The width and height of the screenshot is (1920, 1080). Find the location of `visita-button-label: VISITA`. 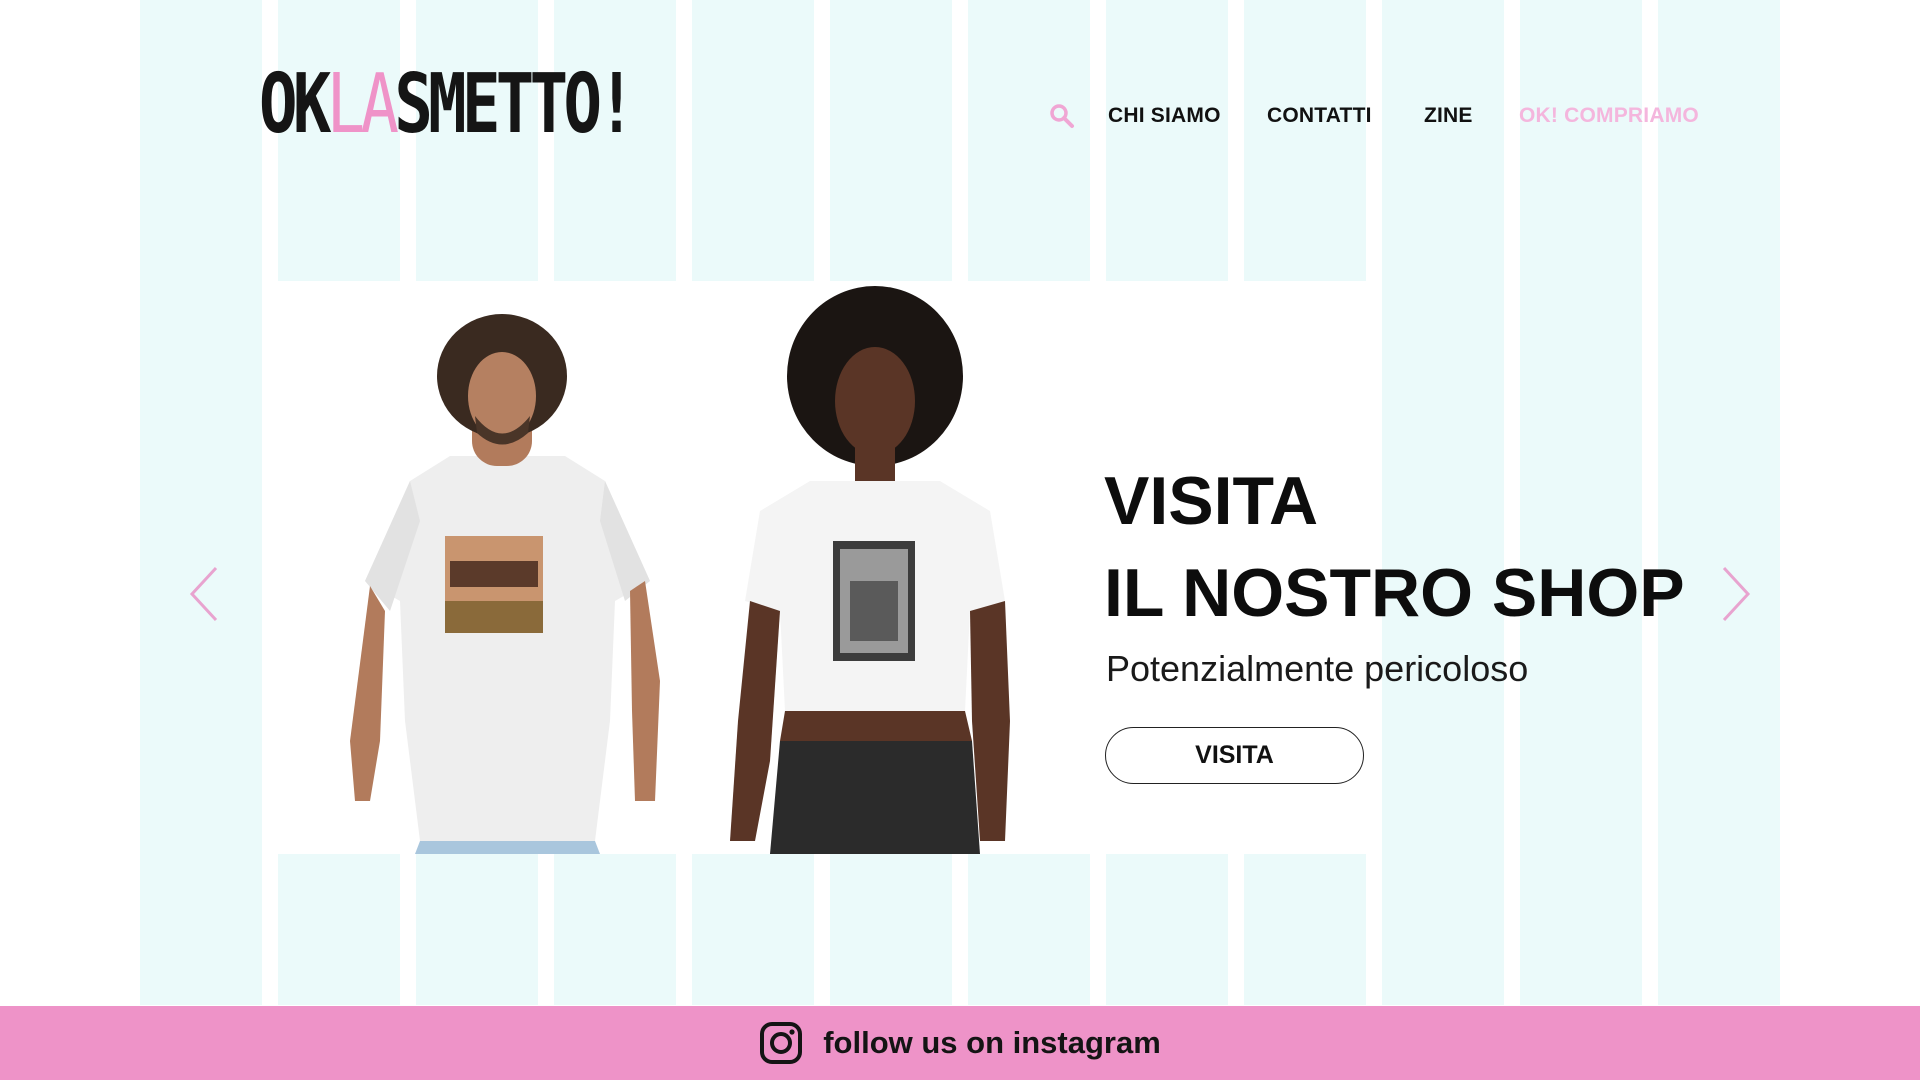

visita-button-label: VISITA is located at coordinates (1234, 755).